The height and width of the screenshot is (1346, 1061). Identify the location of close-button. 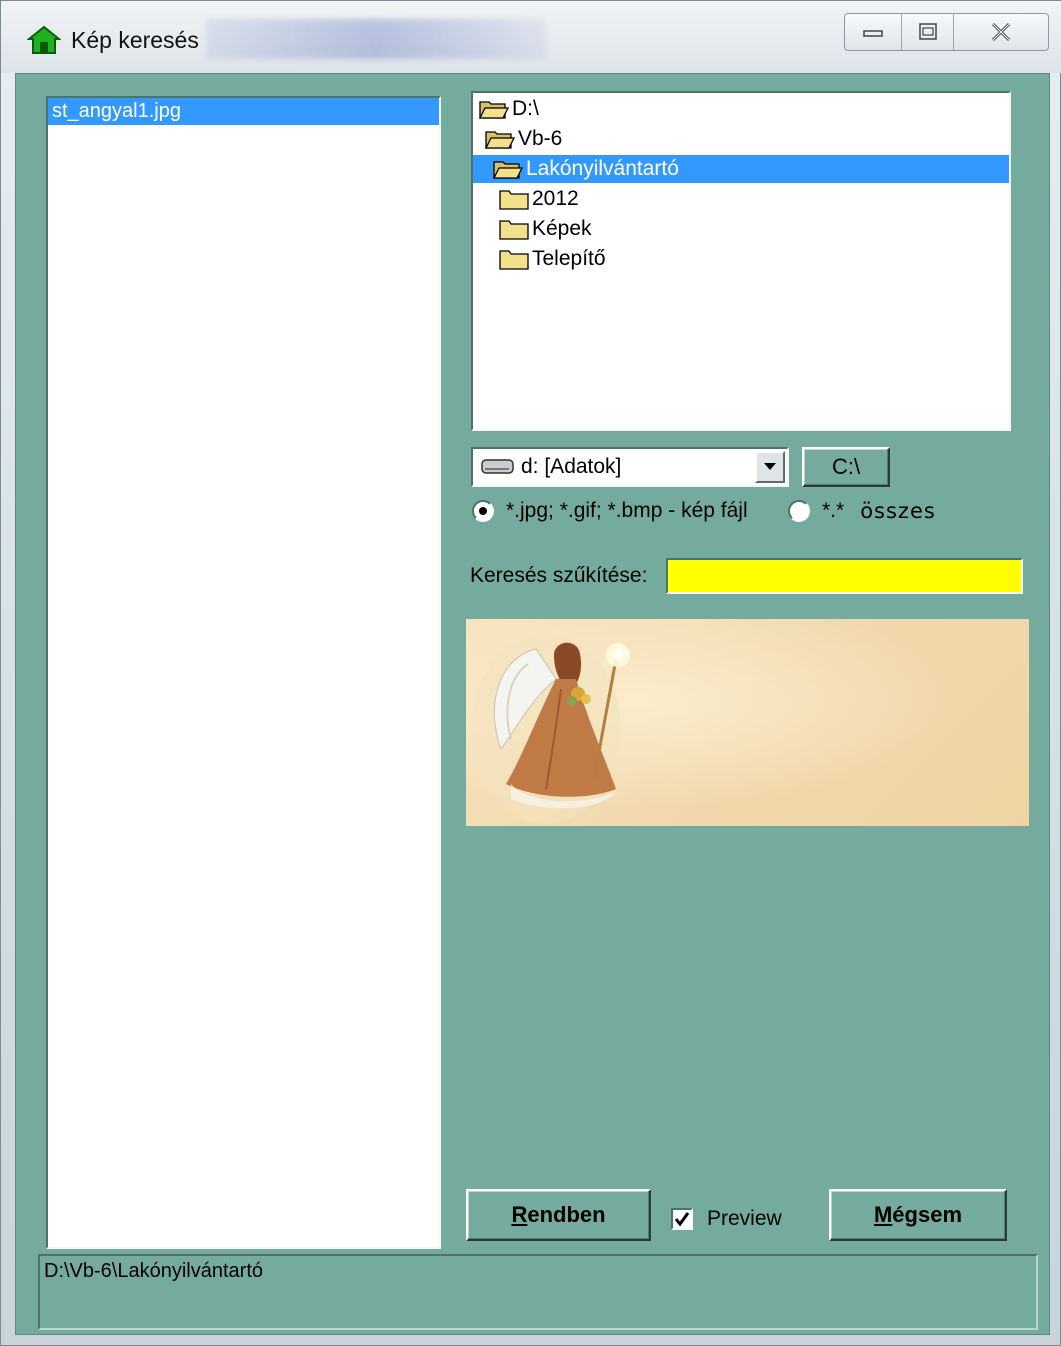
(1001, 32).